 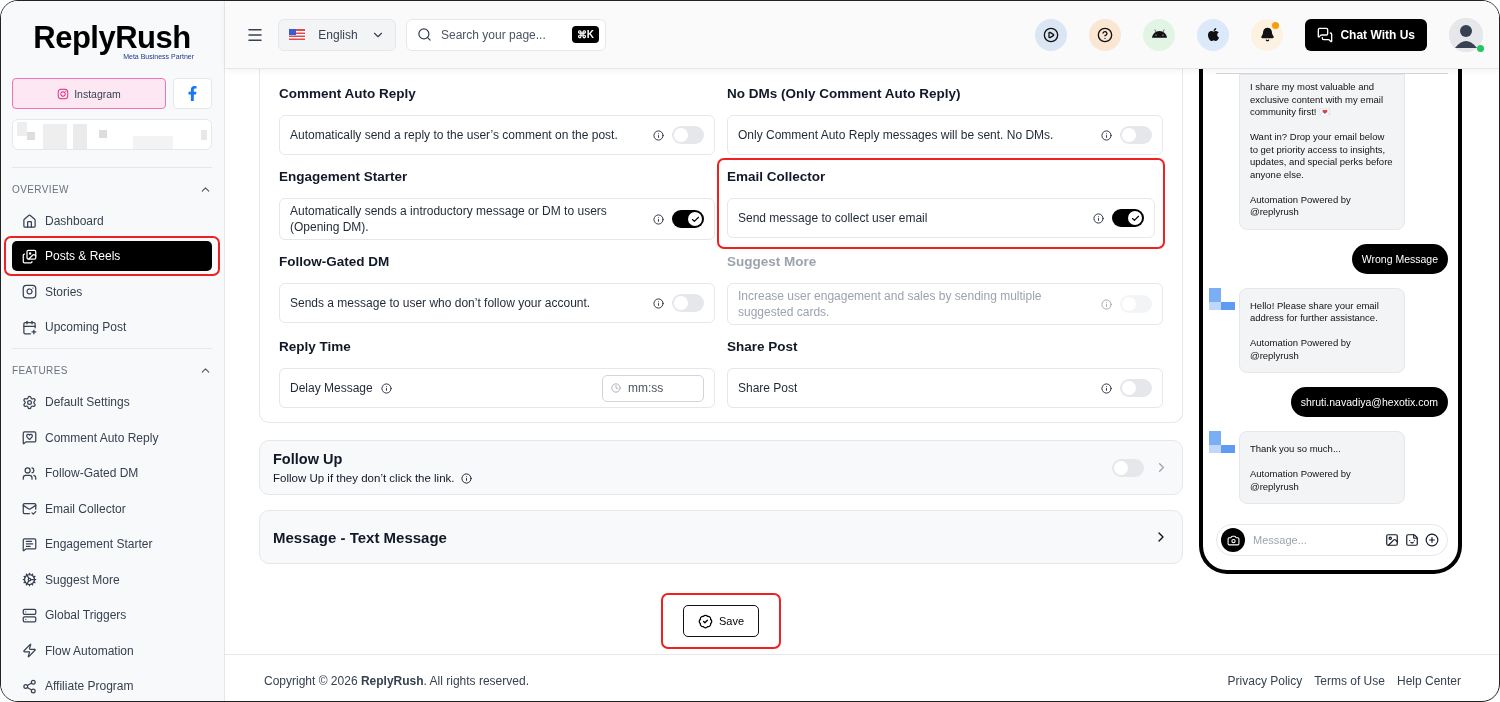 I want to click on check-badge-icon, so click(x=705, y=621).